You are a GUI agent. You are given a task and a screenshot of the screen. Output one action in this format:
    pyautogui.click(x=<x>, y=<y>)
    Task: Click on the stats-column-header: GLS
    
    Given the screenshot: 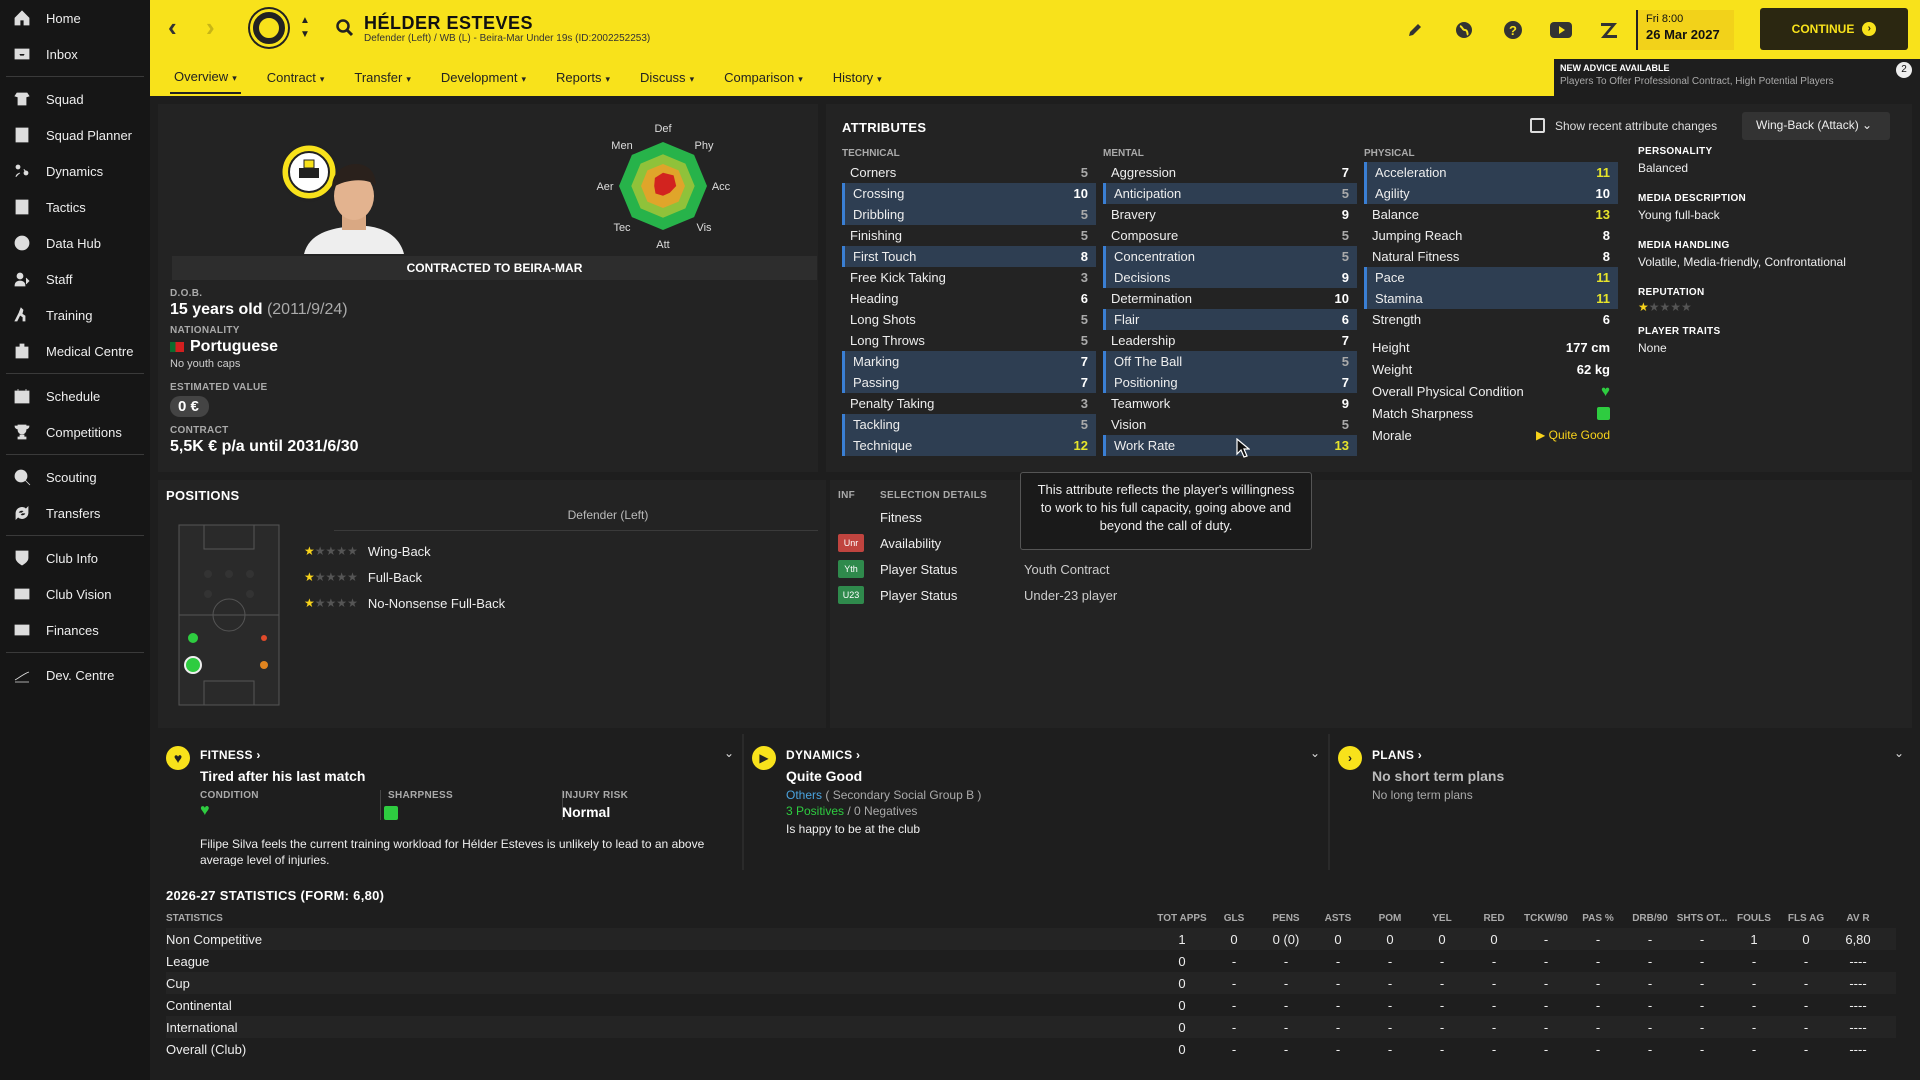 What is the action you would take?
    pyautogui.click(x=1234, y=918)
    